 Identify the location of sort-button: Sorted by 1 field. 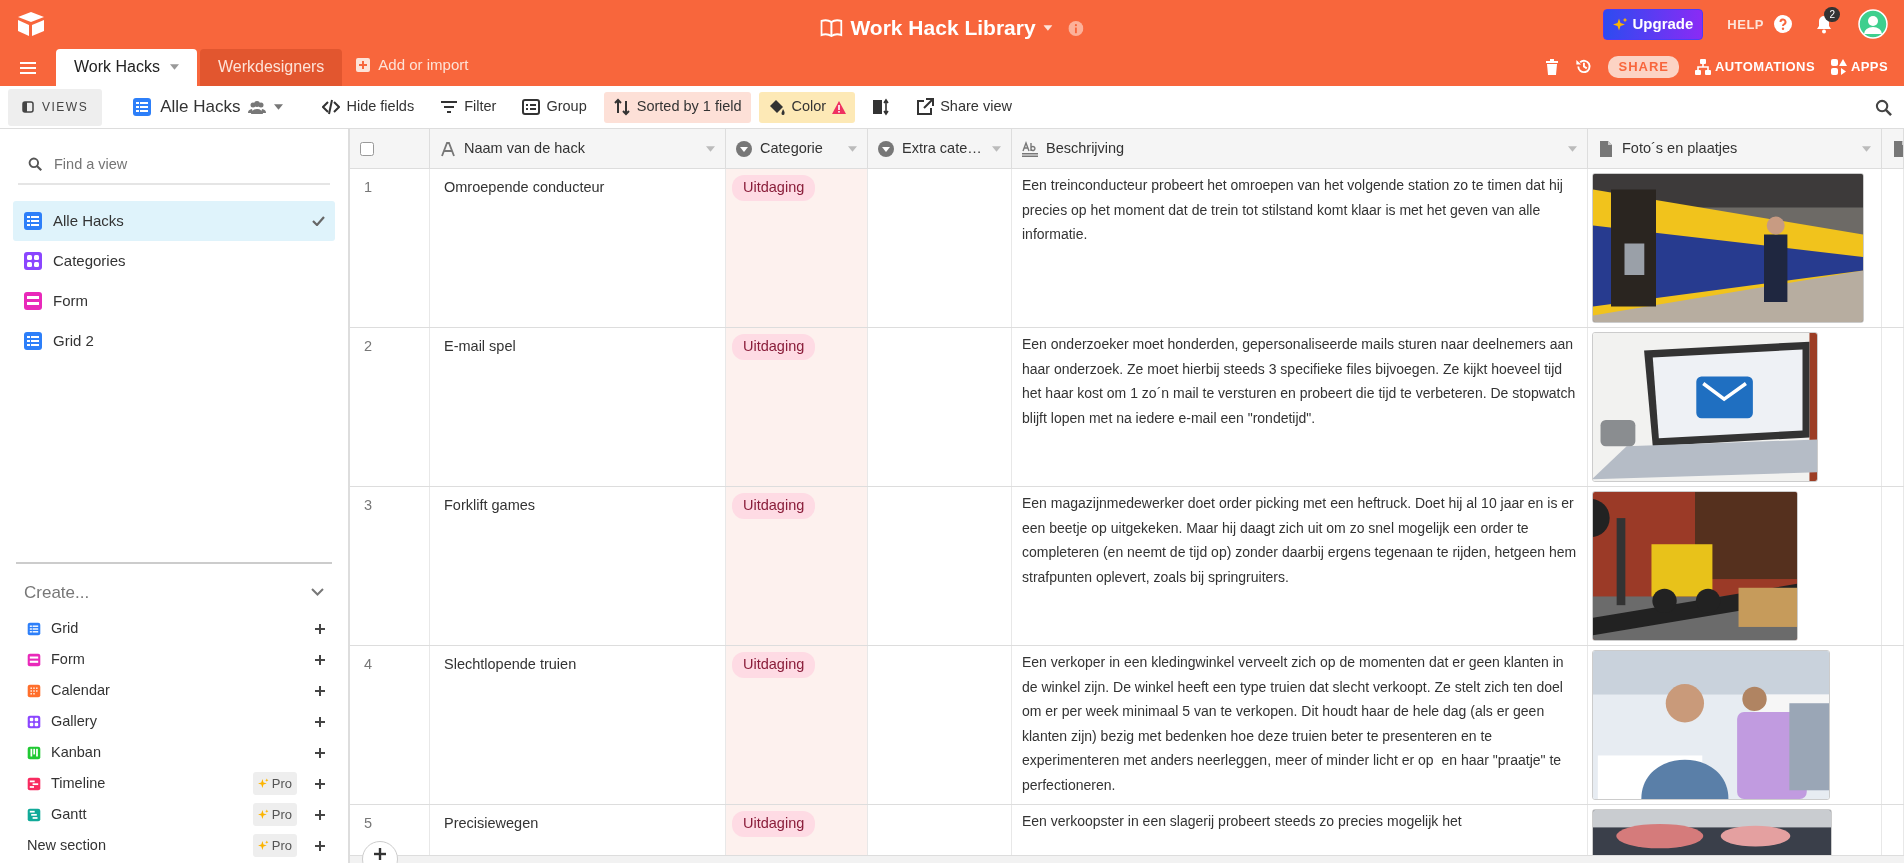
(677, 107).